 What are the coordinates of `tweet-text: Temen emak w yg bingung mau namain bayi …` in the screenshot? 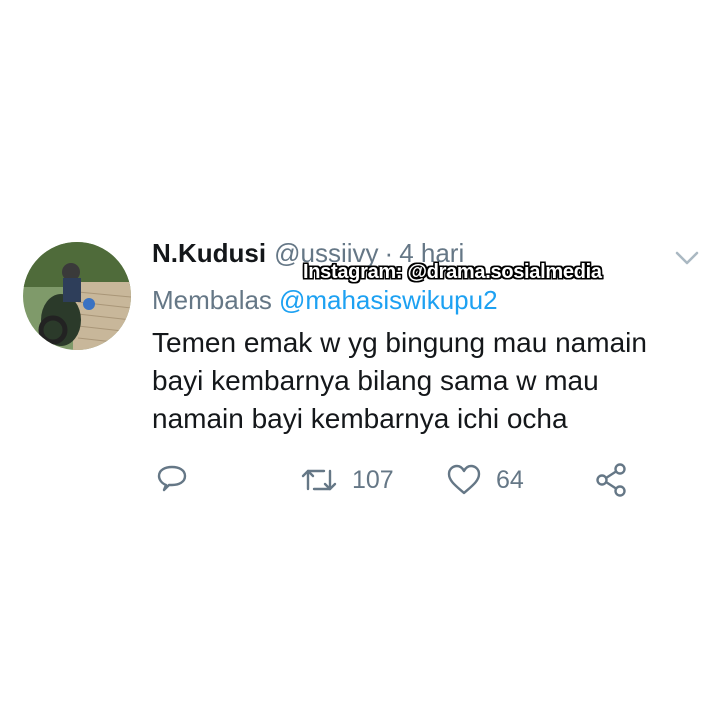 It's located at (399, 380).